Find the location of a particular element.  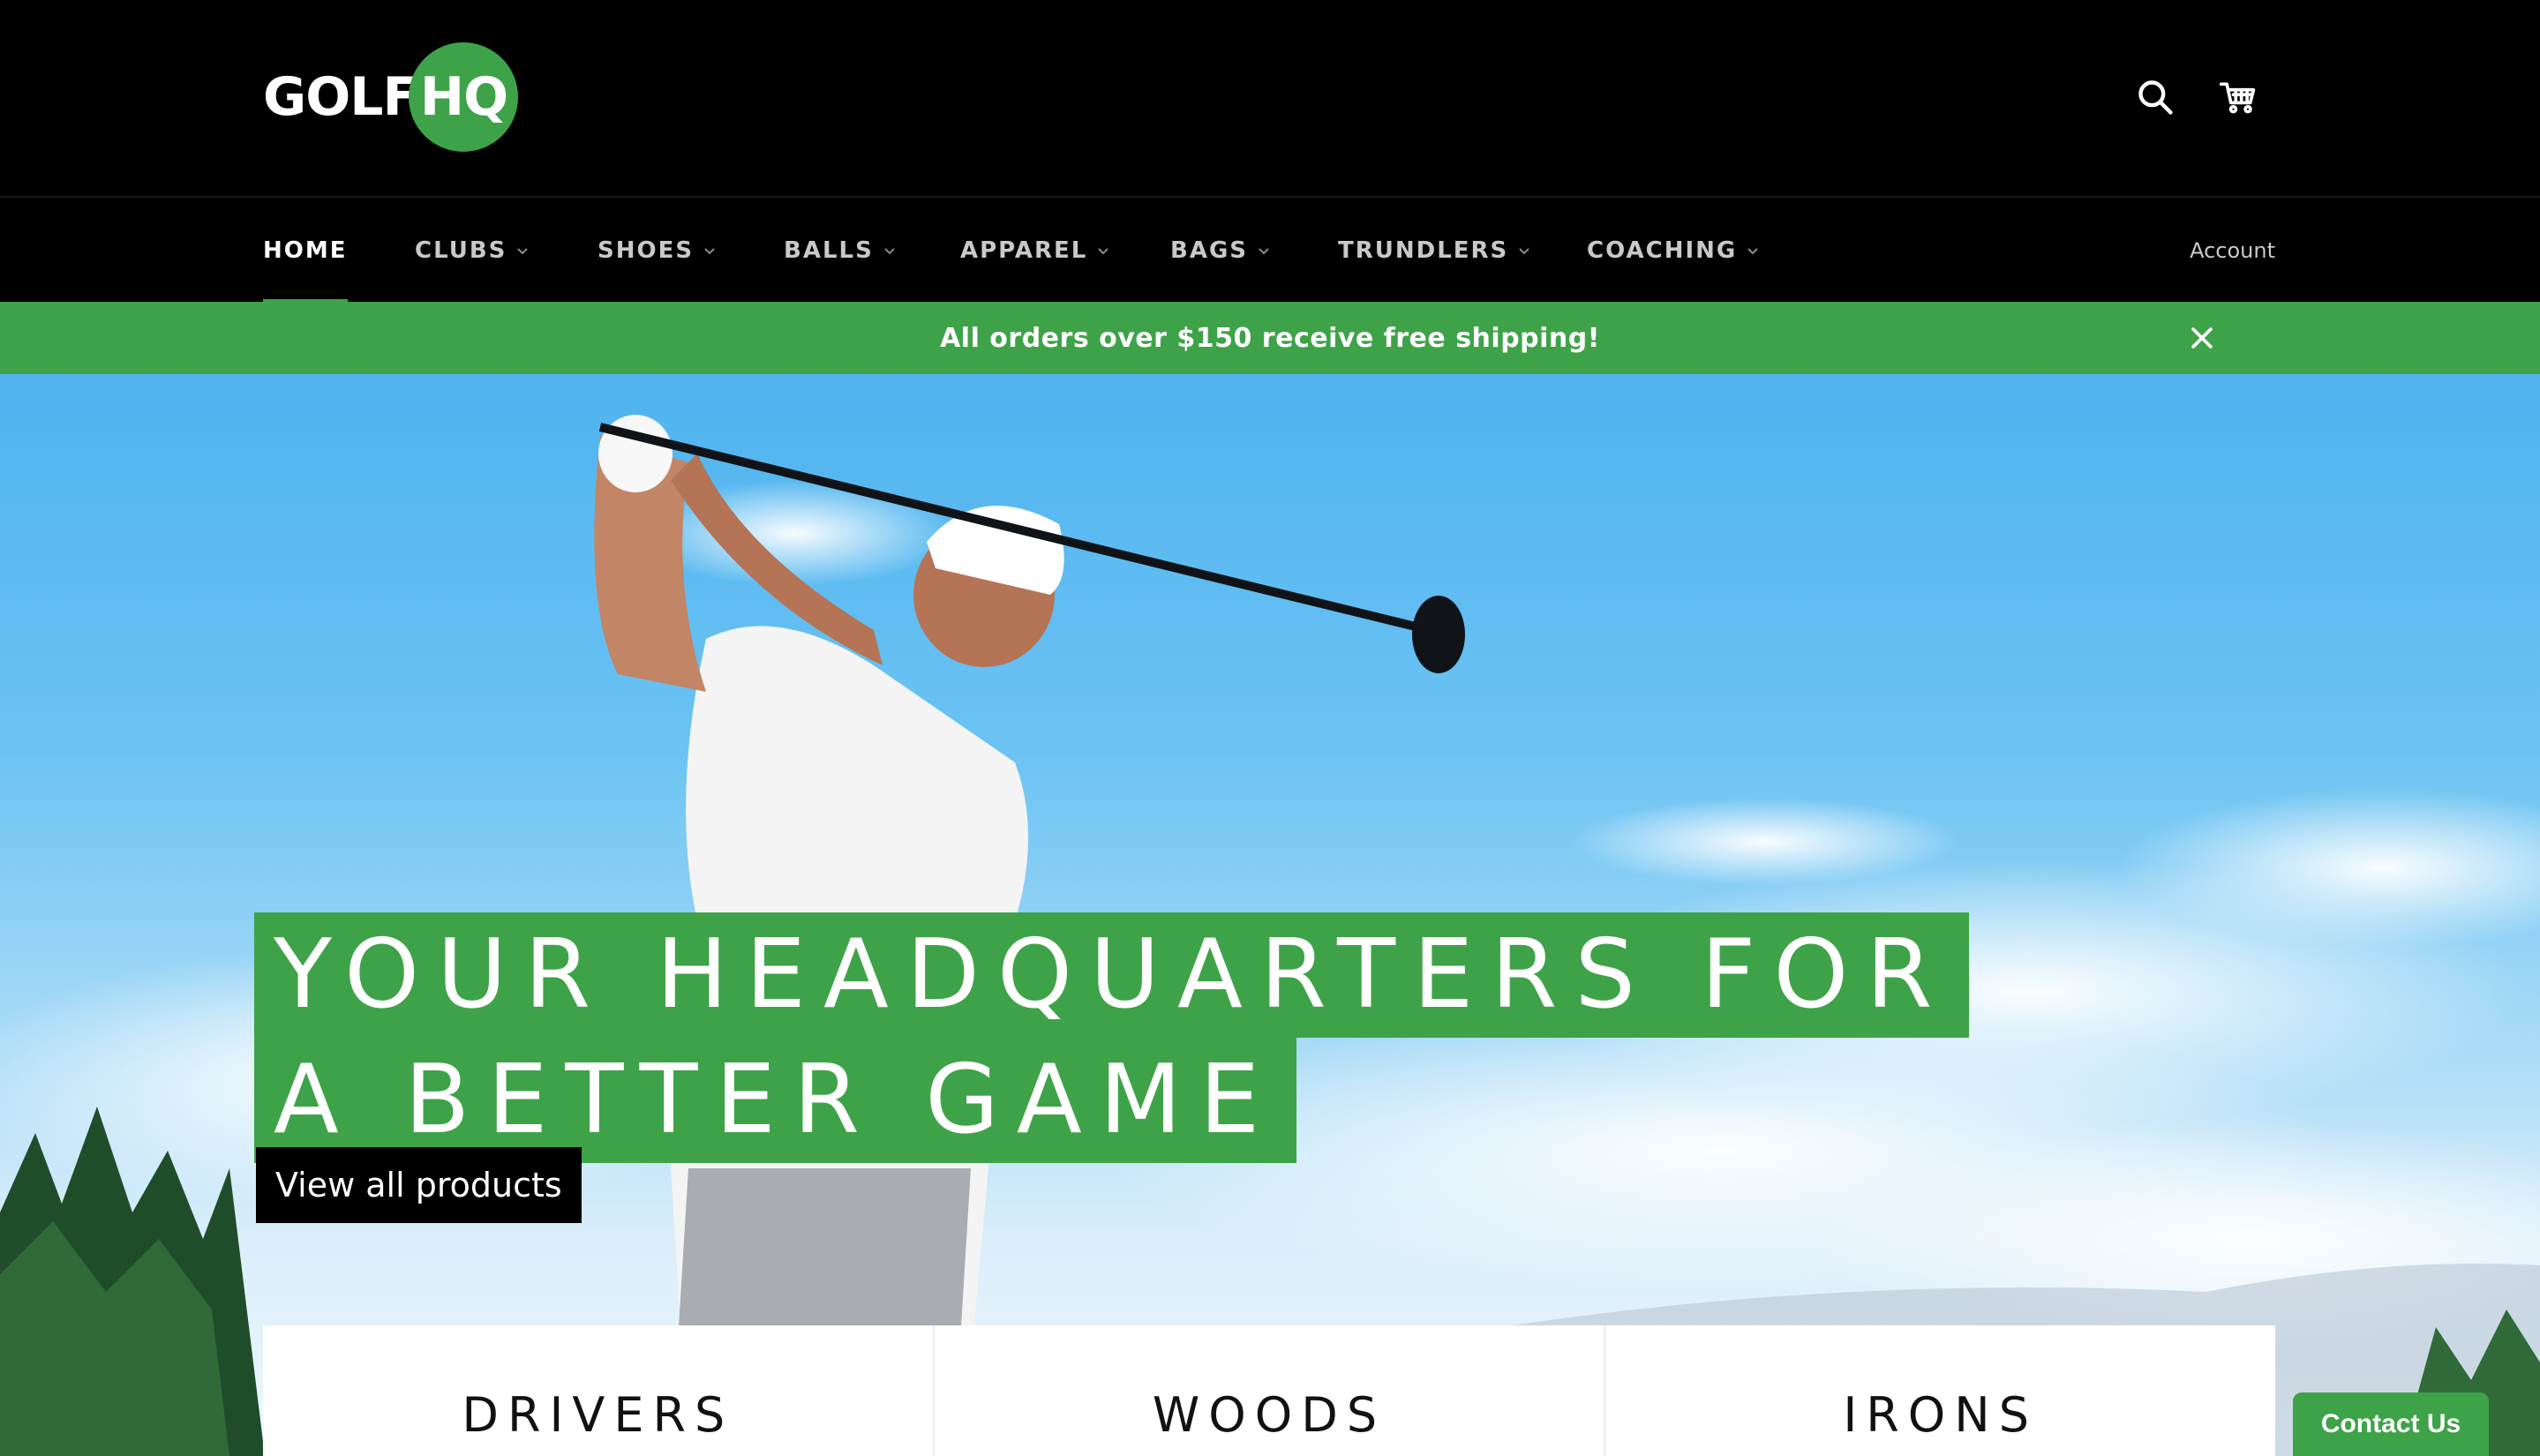

nav-item-home: HOME is located at coordinates (305, 251).